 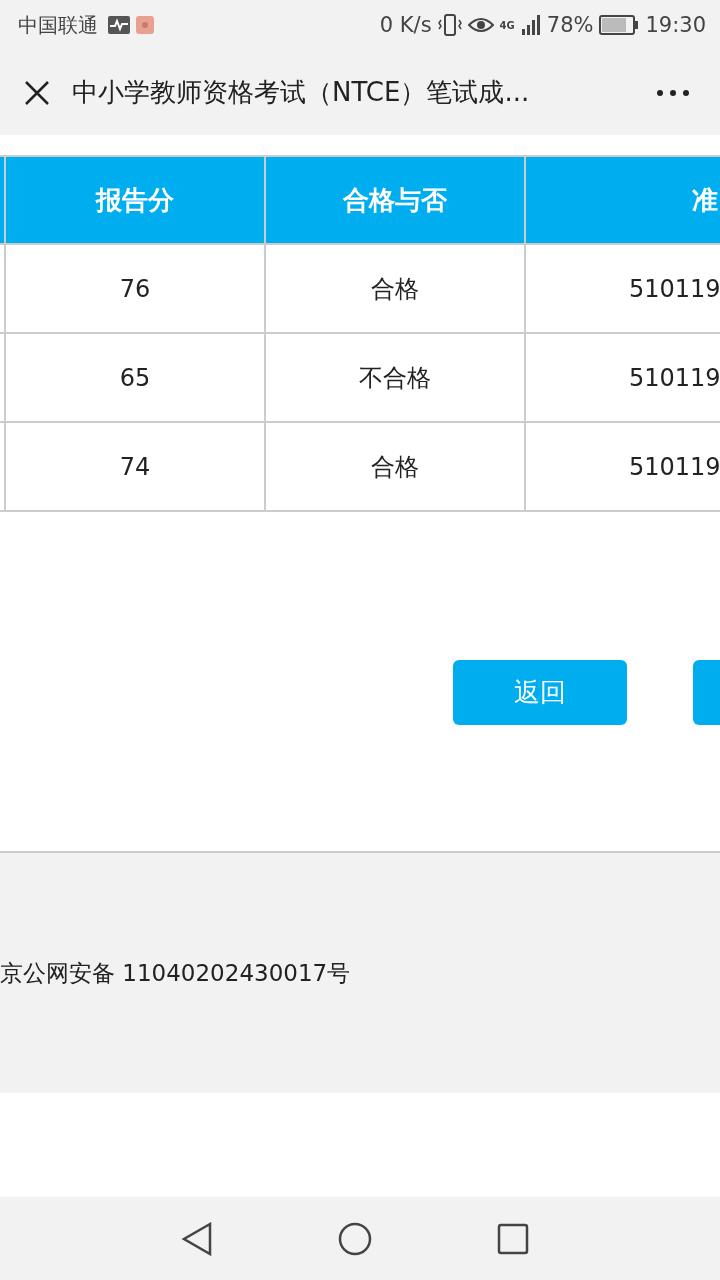 I want to click on network-speed: 0 K/s, so click(x=405, y=25).